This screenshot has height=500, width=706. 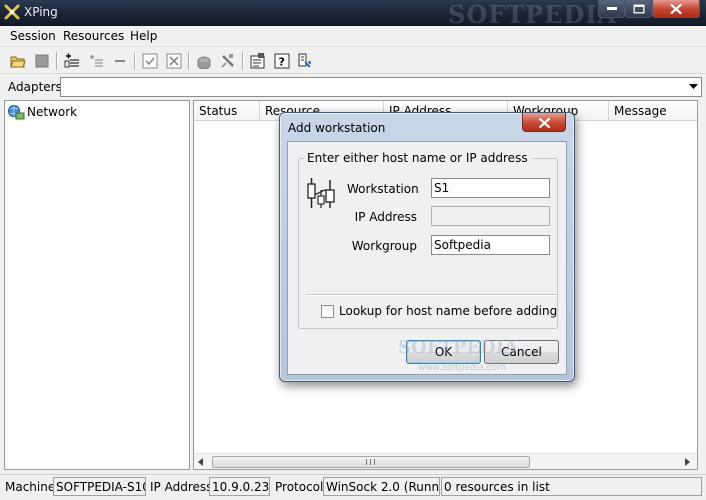 I want to click on network-icon, so click(x=16, y=112).